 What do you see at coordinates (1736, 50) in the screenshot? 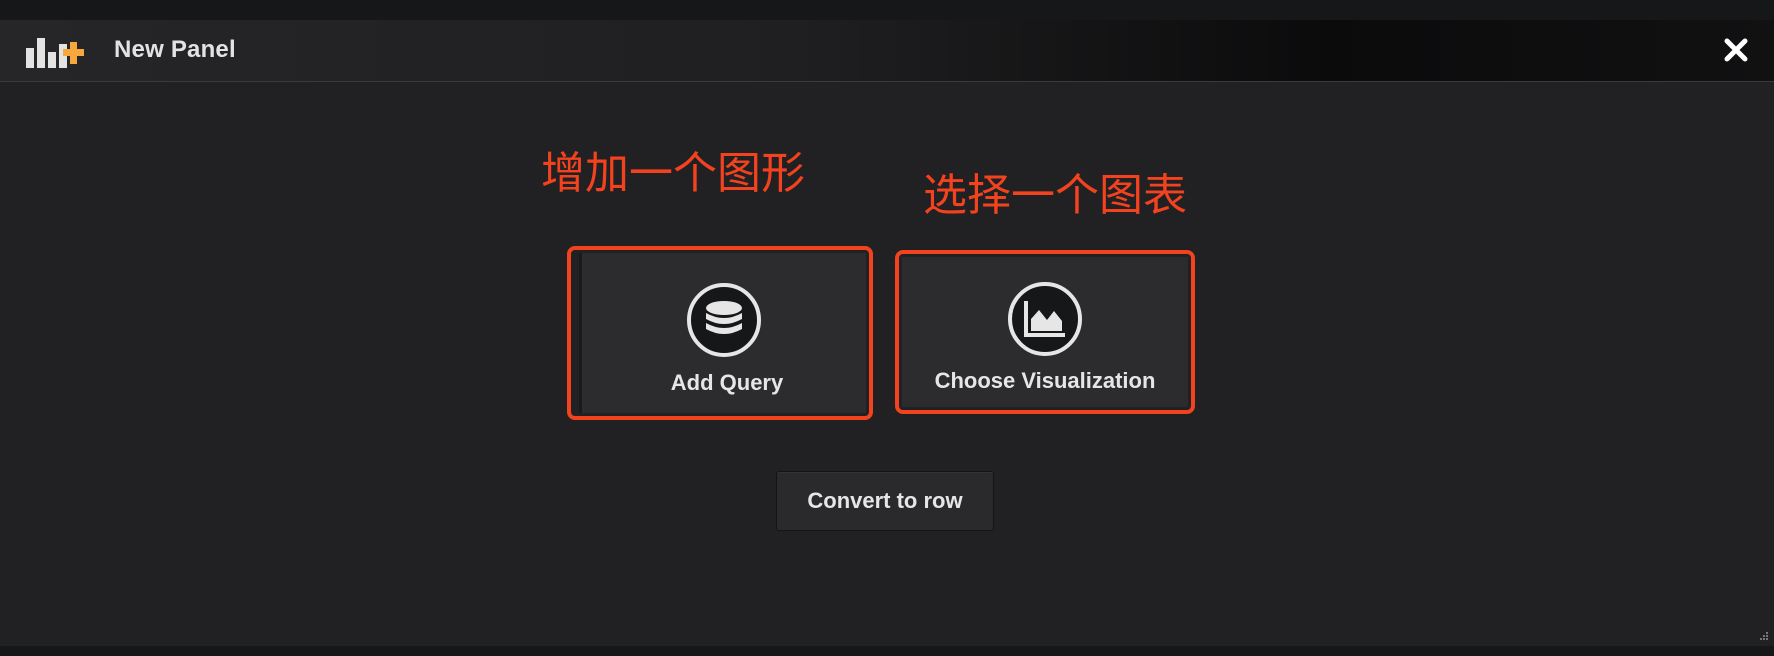
I see `close-icon` at bounding box center [1736, 50].